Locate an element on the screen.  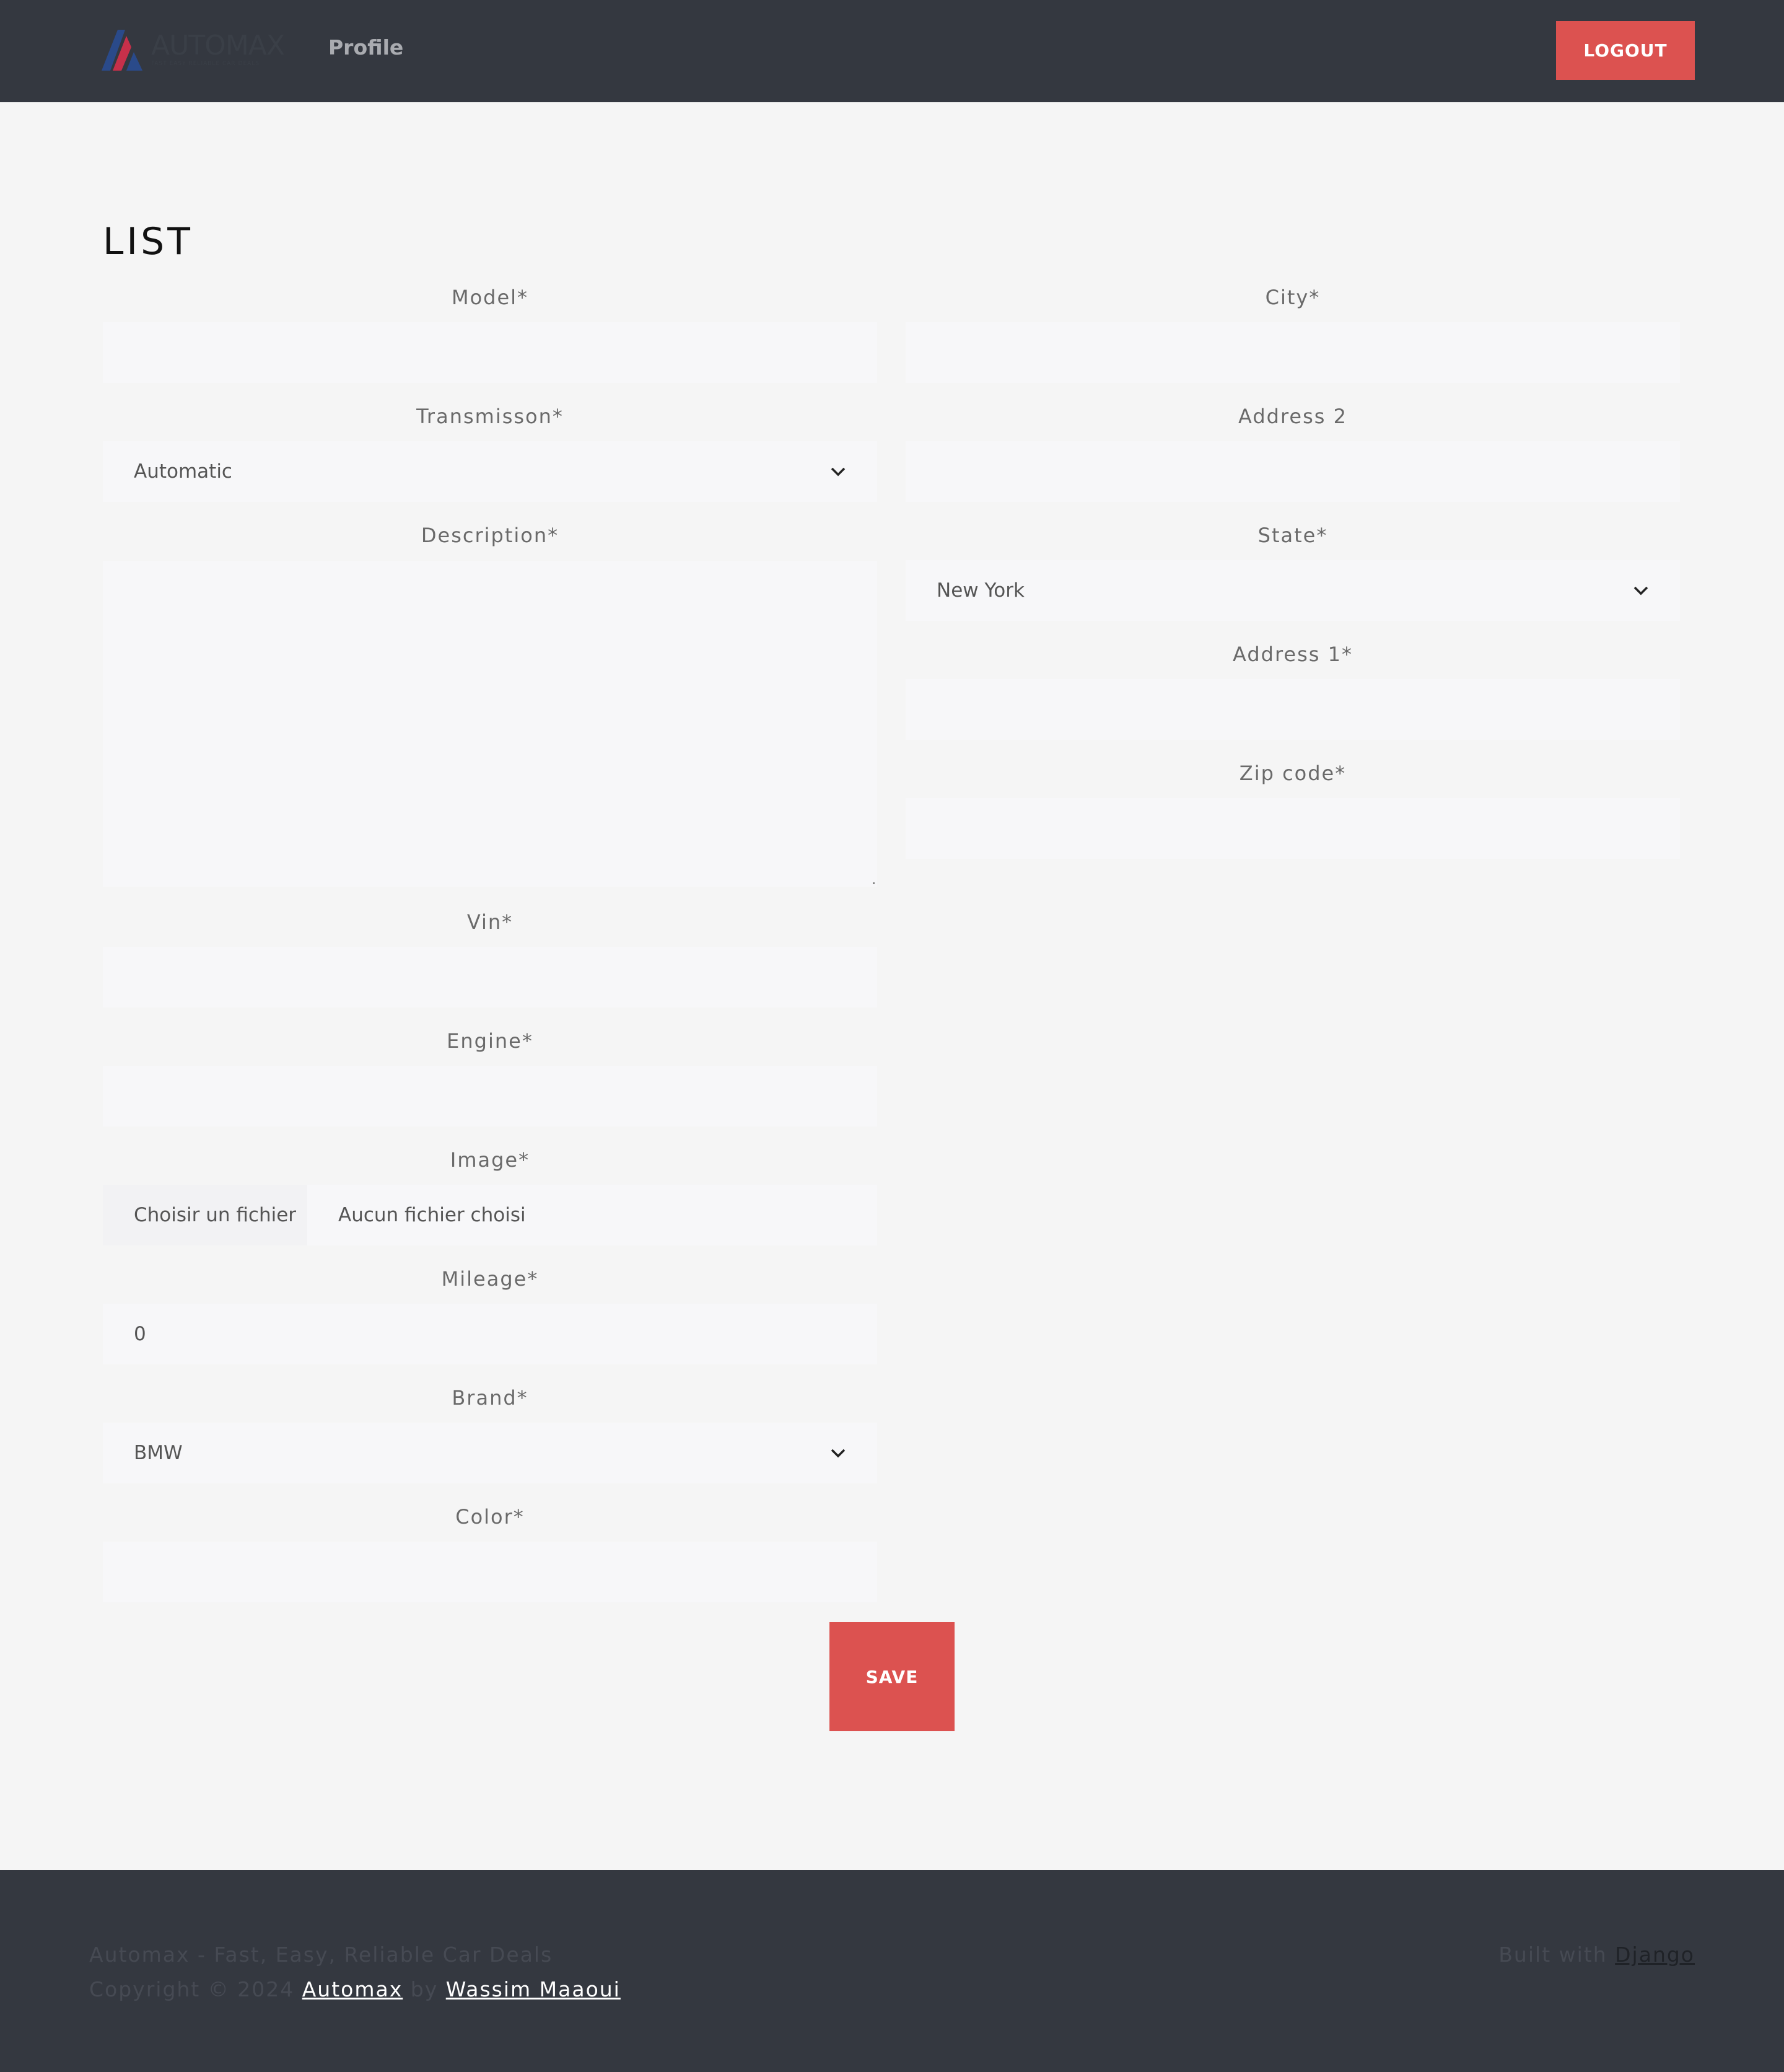
city-input is located at coordinates (1293, 352).